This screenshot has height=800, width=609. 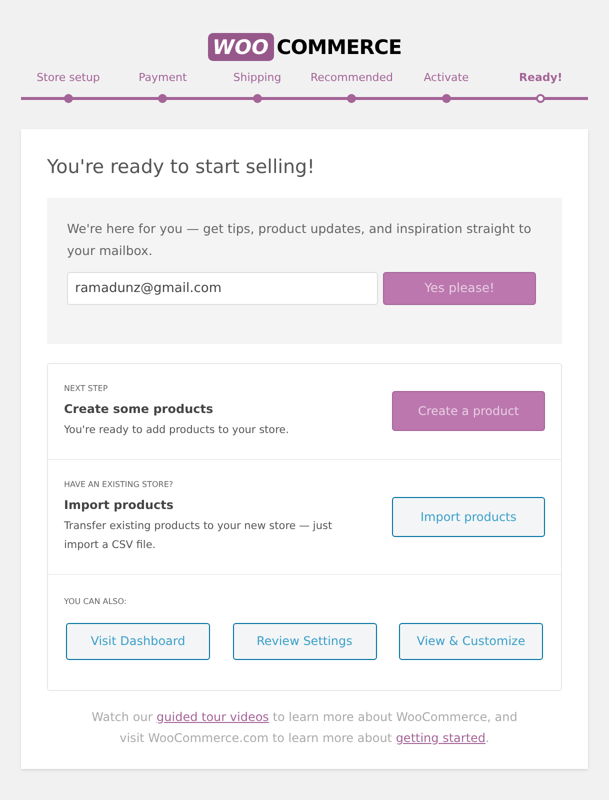 What do you see at coordinates (459, 288) in the screenshot?
I see `subscribe-button: Yes please!` at bounding box center [459, 288].